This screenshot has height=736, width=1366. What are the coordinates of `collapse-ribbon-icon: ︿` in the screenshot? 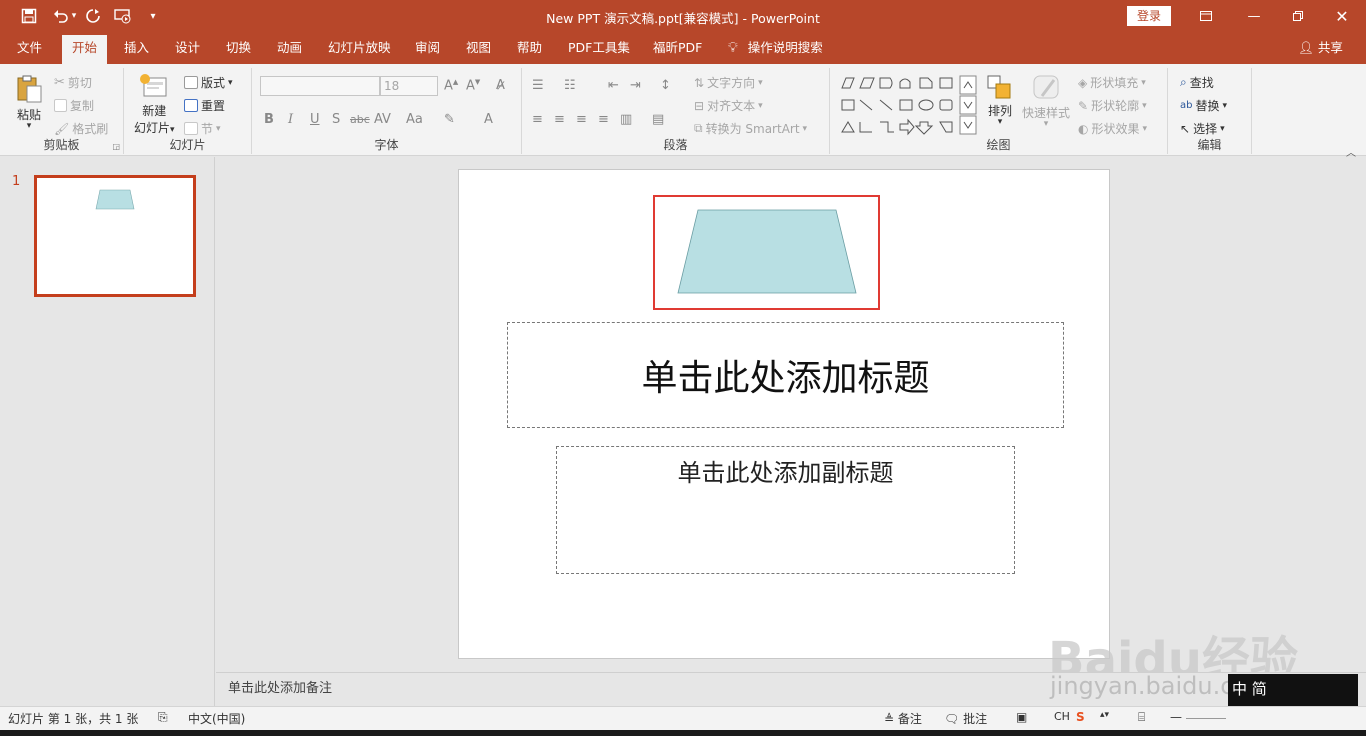 It's located at (1351, 151).